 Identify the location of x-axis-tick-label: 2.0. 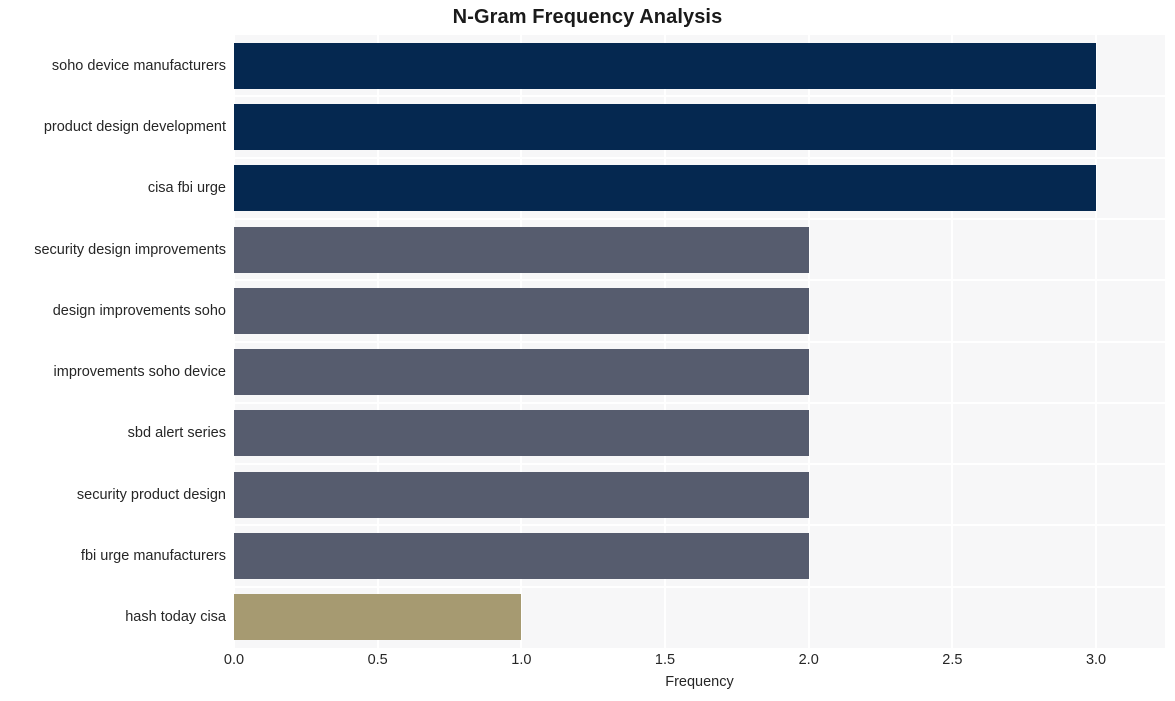
(808, 660).